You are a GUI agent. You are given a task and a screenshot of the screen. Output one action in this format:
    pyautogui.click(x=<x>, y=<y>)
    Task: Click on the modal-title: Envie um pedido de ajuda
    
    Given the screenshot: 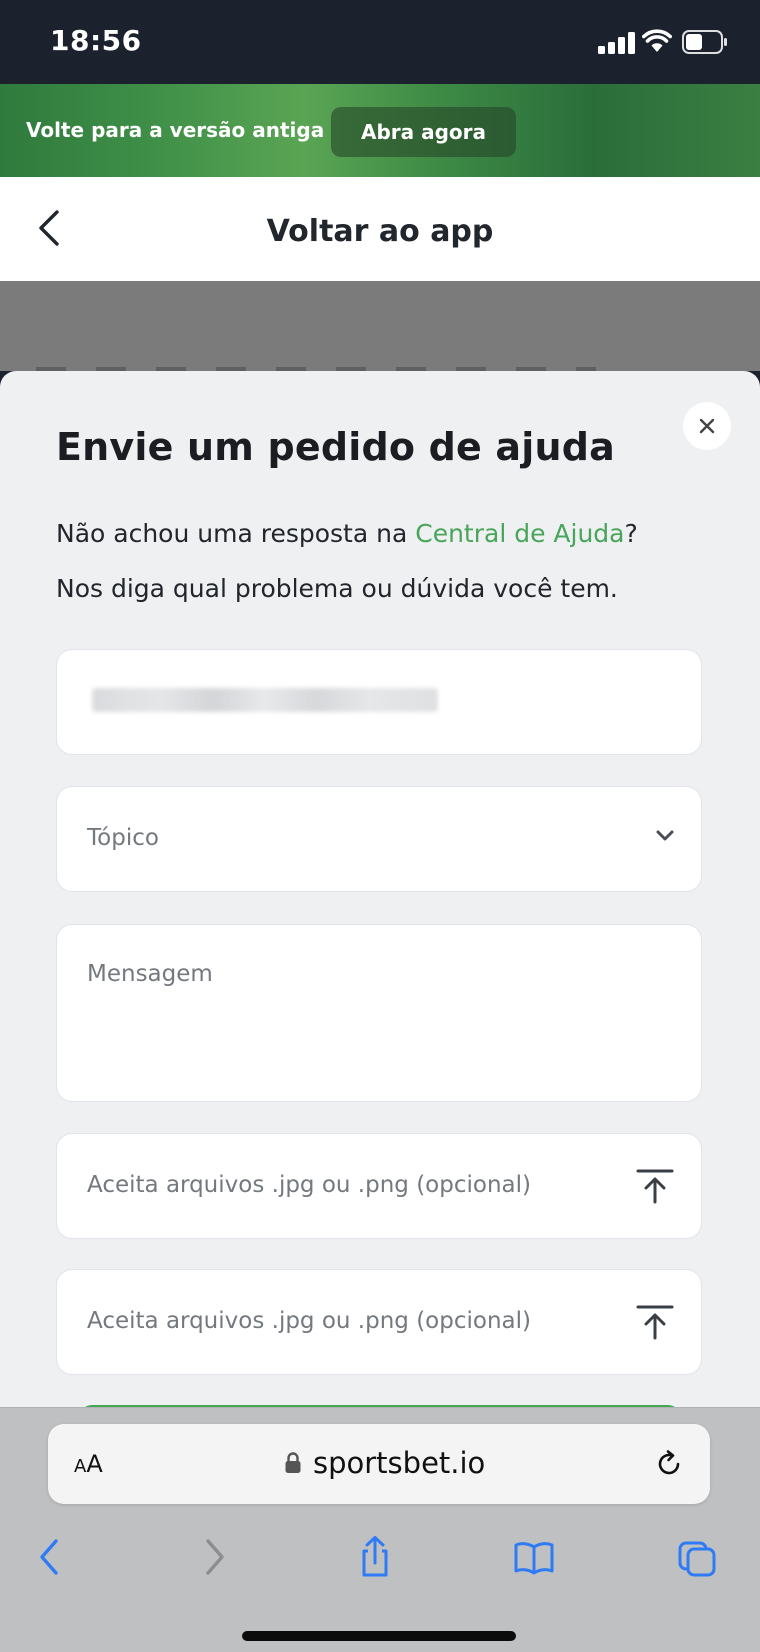 What is the action you would take?
    pyautogui.click(x=335, y=447)
    